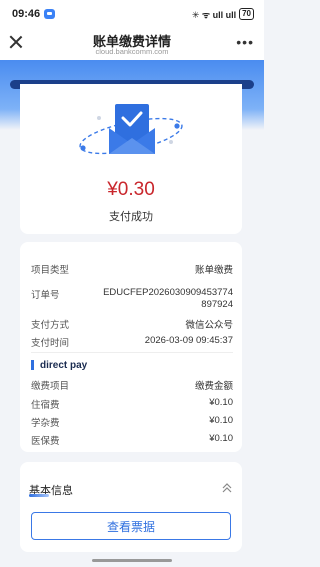 This screenshot has width=320, height=567. I want to click on fee-item-name: 学杂费, so click(45, 423).